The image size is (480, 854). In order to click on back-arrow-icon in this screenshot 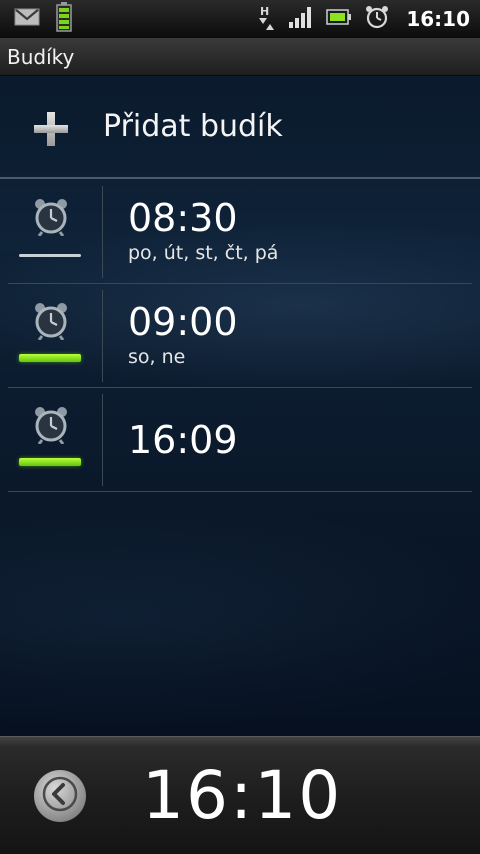, I will do `click(60, 796)`.